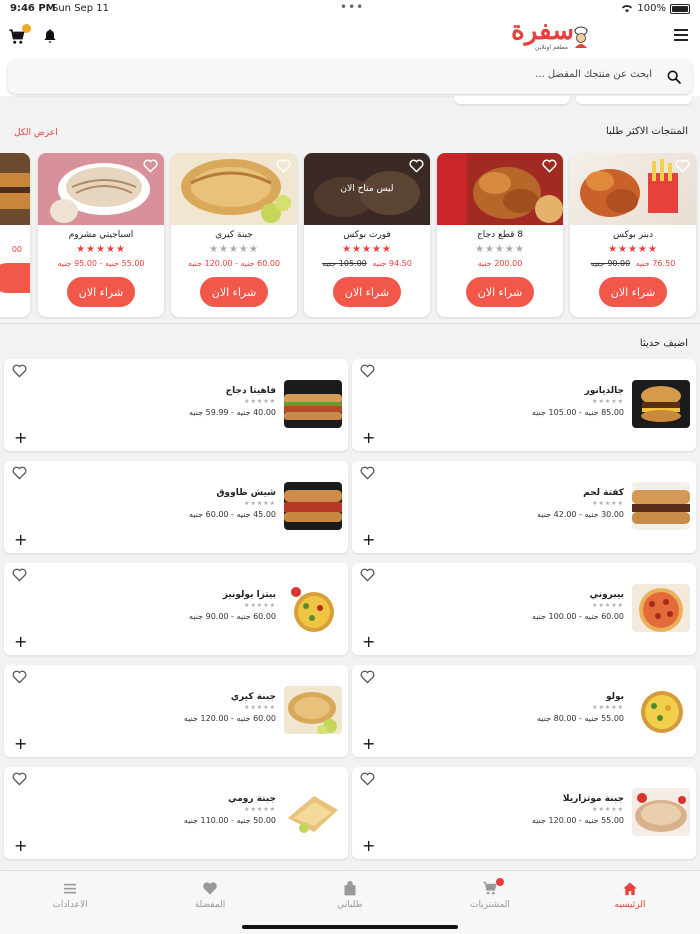 The image size is (700, 934). I want to click on tab-label: الرئيسيه, so click(630, 905).